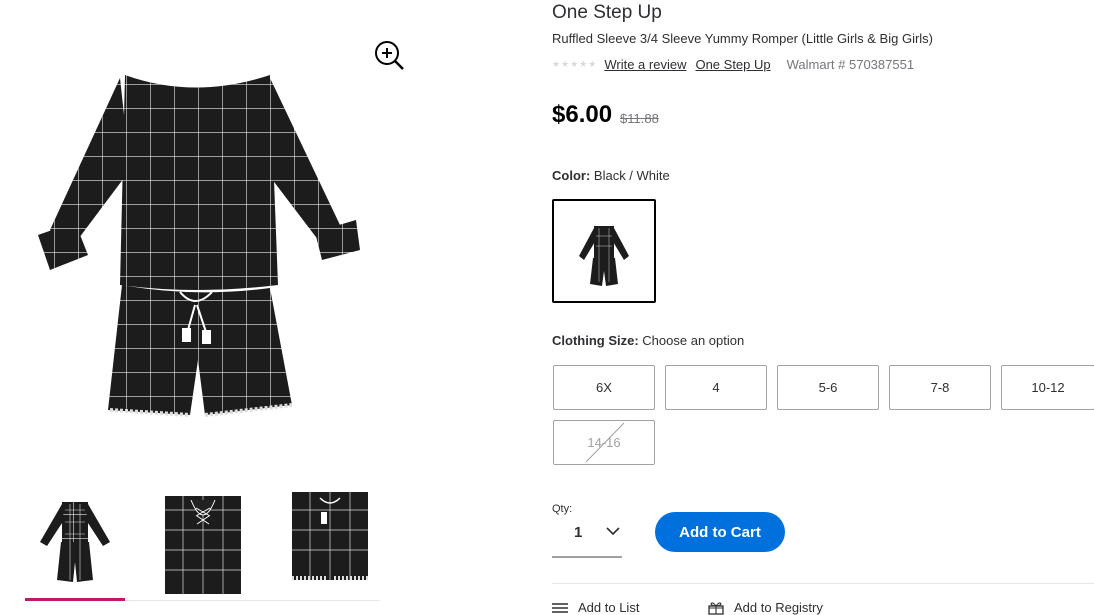  I want to click on qty-value: 1, so click(578, 532).